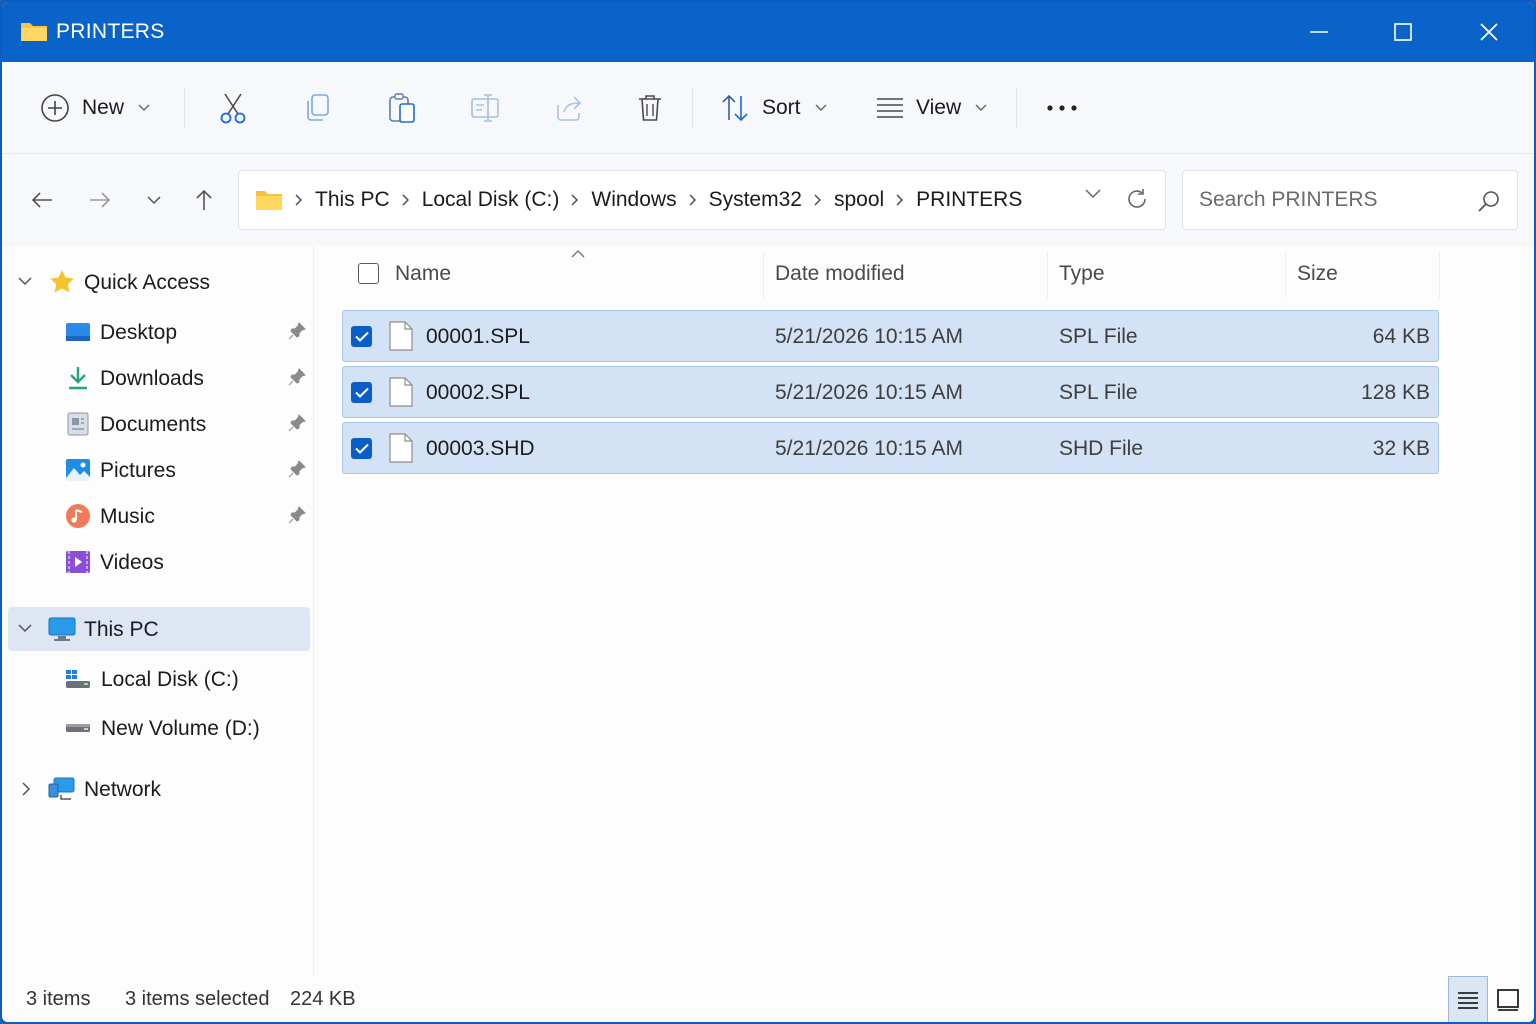 This screenshot has height=1024, width=1536. I want to click on select-all-checkbox, so click(368, 273).